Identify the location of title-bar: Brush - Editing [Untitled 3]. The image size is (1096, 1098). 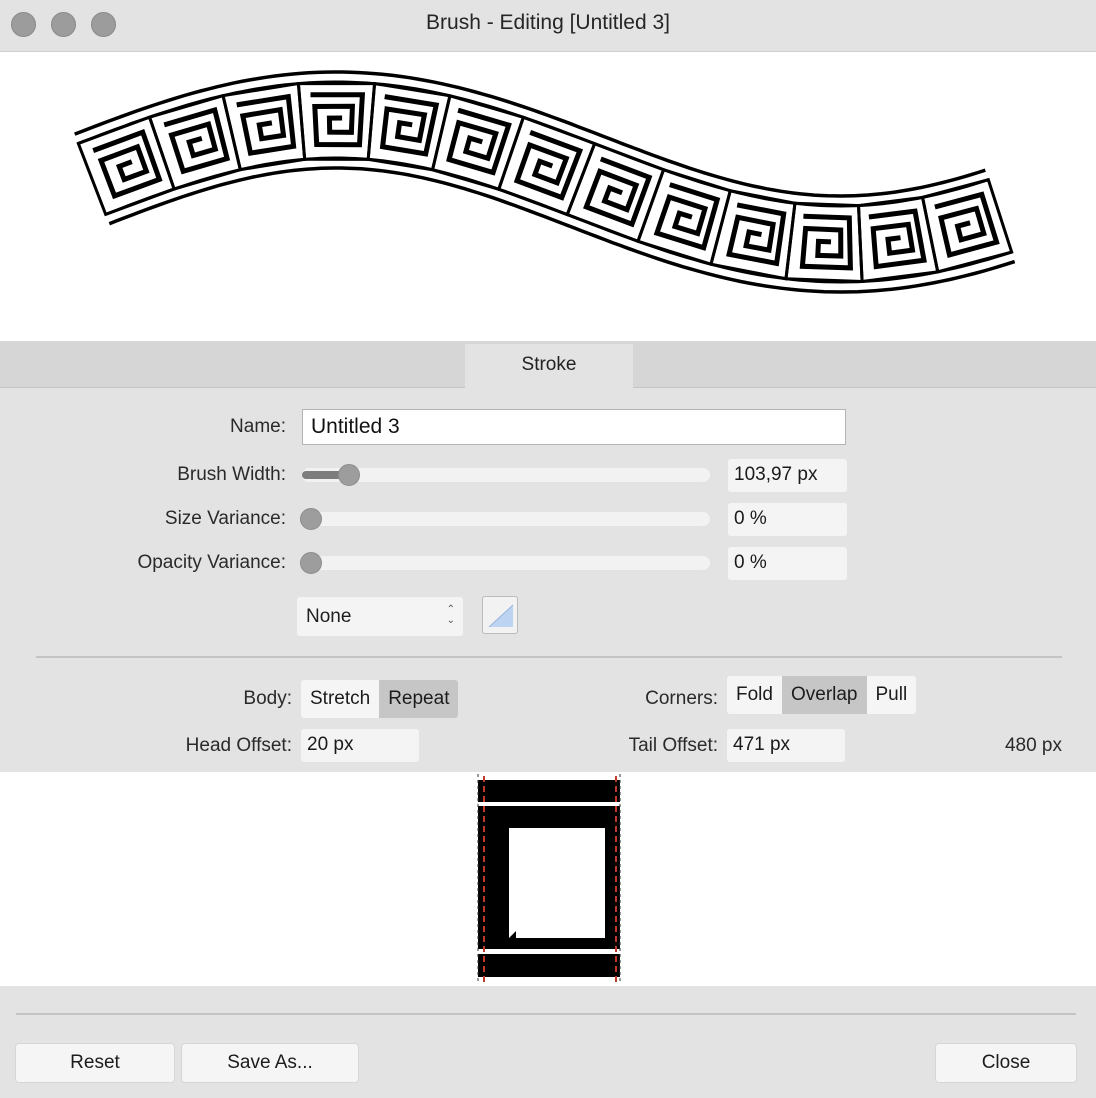
(548, 26).